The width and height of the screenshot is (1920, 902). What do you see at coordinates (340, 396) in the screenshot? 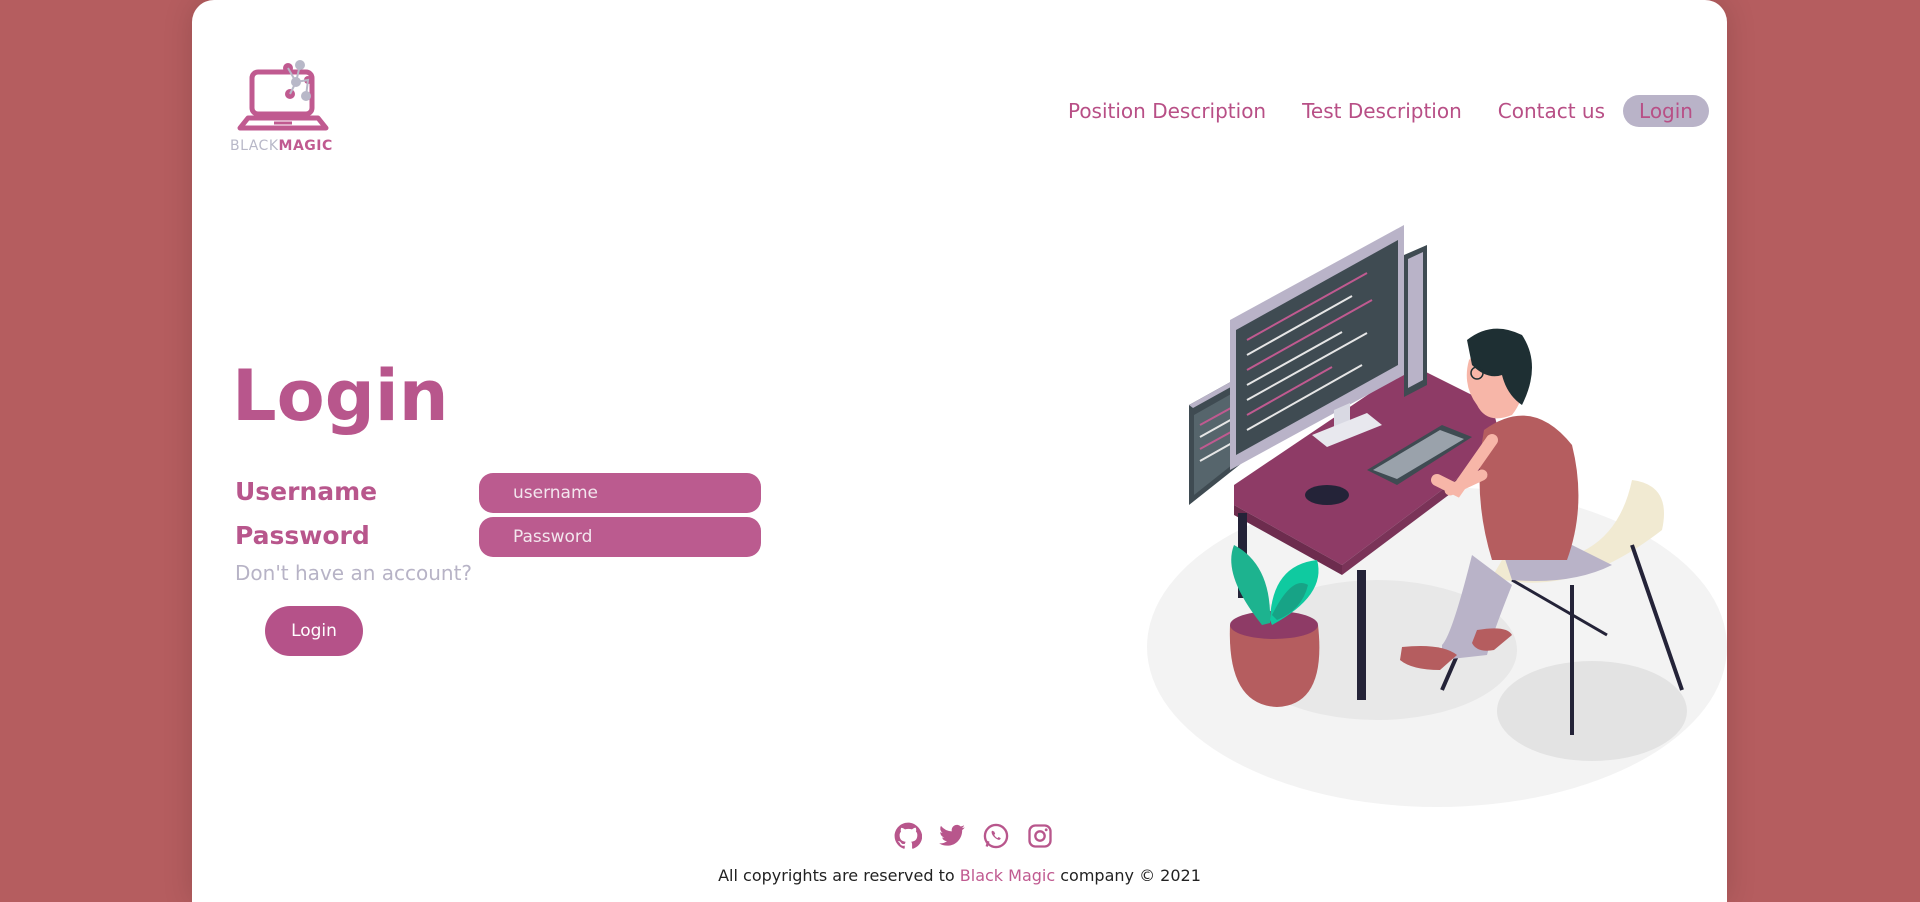
I see `page-title: Login` at bounding box center [340, 396].